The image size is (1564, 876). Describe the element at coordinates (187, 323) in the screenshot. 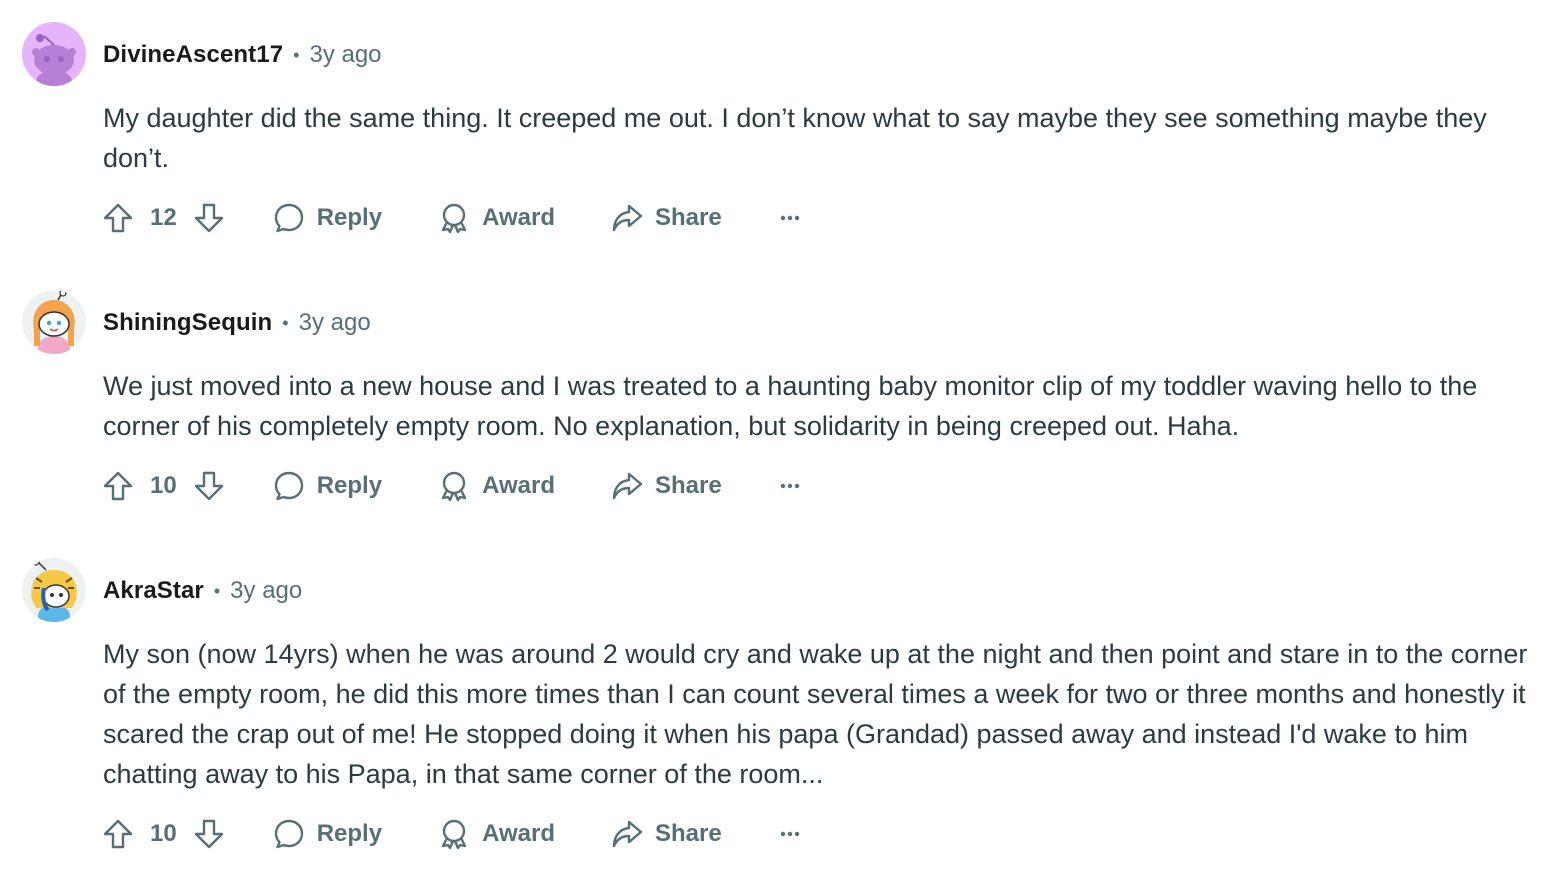

I see `author-name: ShiningSequin` at that location.